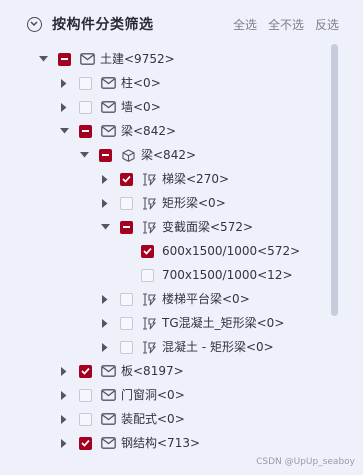 The width and height of the screenshot is (363, 475). I want to click on panel-header: 按构件分类筛选 全选 全不选 反选, so click(181, 25).